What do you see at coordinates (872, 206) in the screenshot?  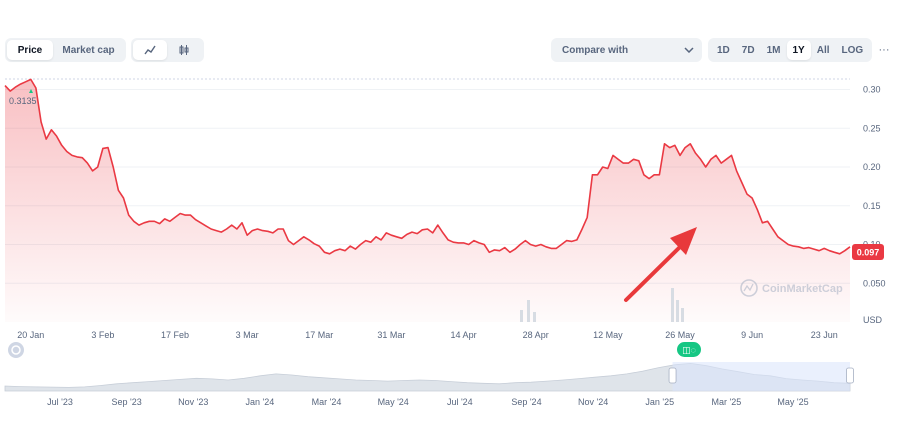 I see `y-tick-label: 0.15` at bounding box center [872, 206].